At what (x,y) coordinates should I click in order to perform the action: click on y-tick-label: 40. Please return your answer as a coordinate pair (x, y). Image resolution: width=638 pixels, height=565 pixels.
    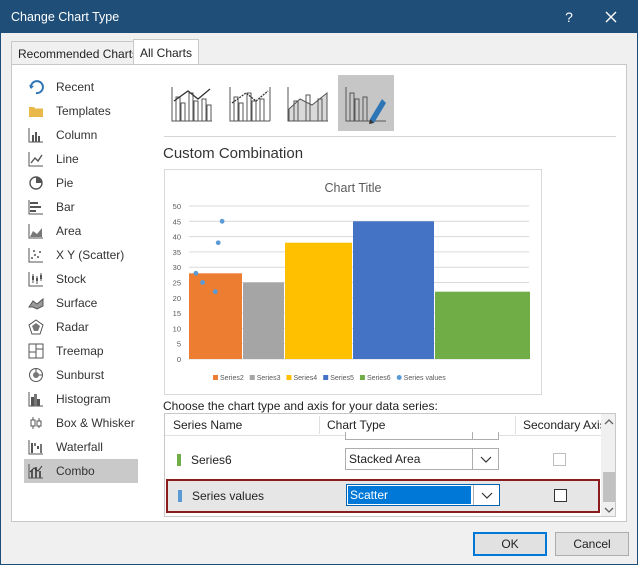
    Looking at the image, I should click on (177, 237).